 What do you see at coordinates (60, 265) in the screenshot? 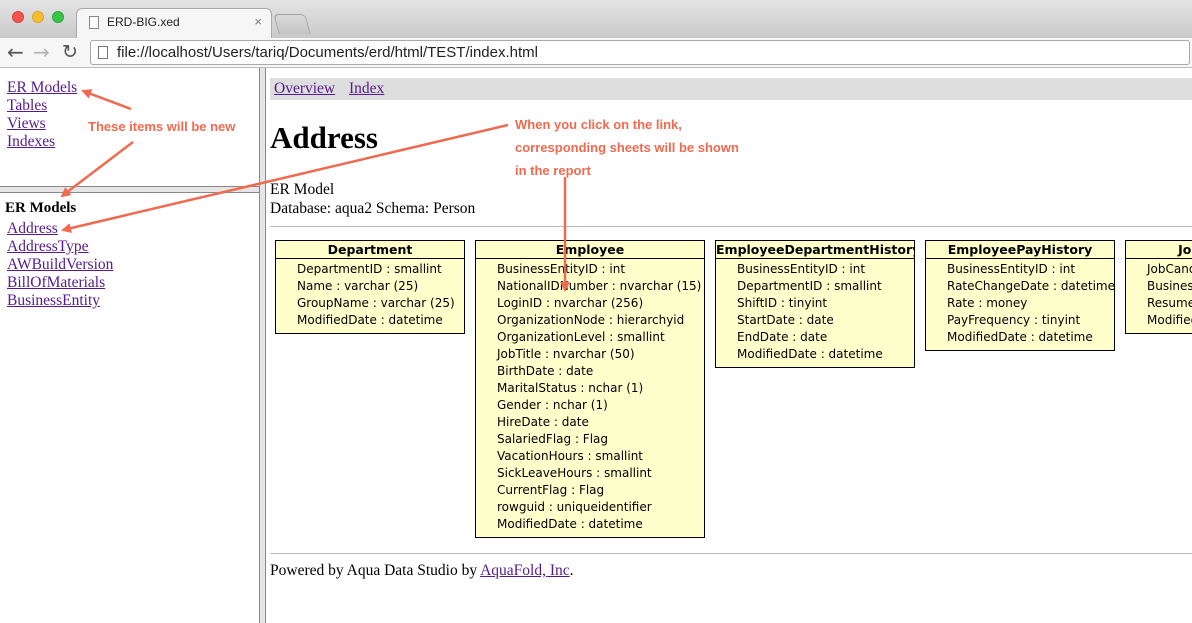
I see `list-link-awbuildversion: AWBuildVersion` at bounding box center [60, 265].